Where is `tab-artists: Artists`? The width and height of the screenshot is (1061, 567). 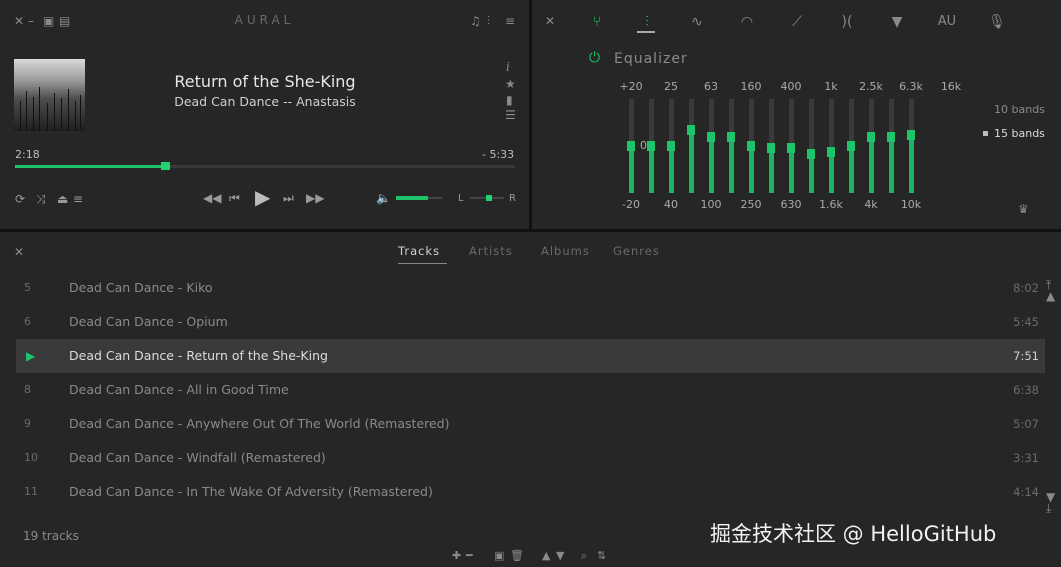
tab-artists: Artists is located at coordinates (491, 251).